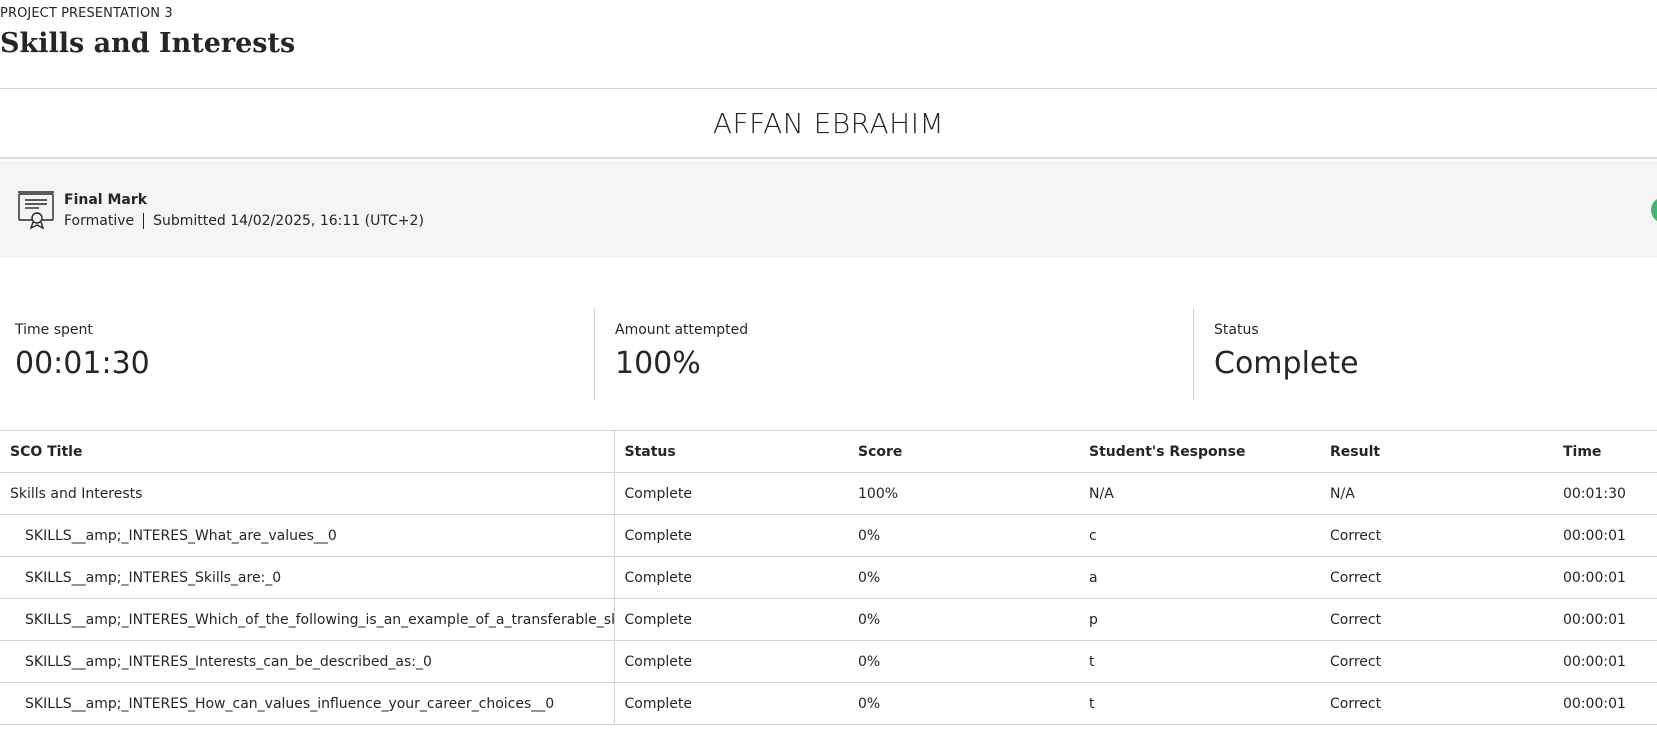 Image resolution: width=1657 pixels, height=748 pixels. I want to click on meta-divider, so click(144, 221).